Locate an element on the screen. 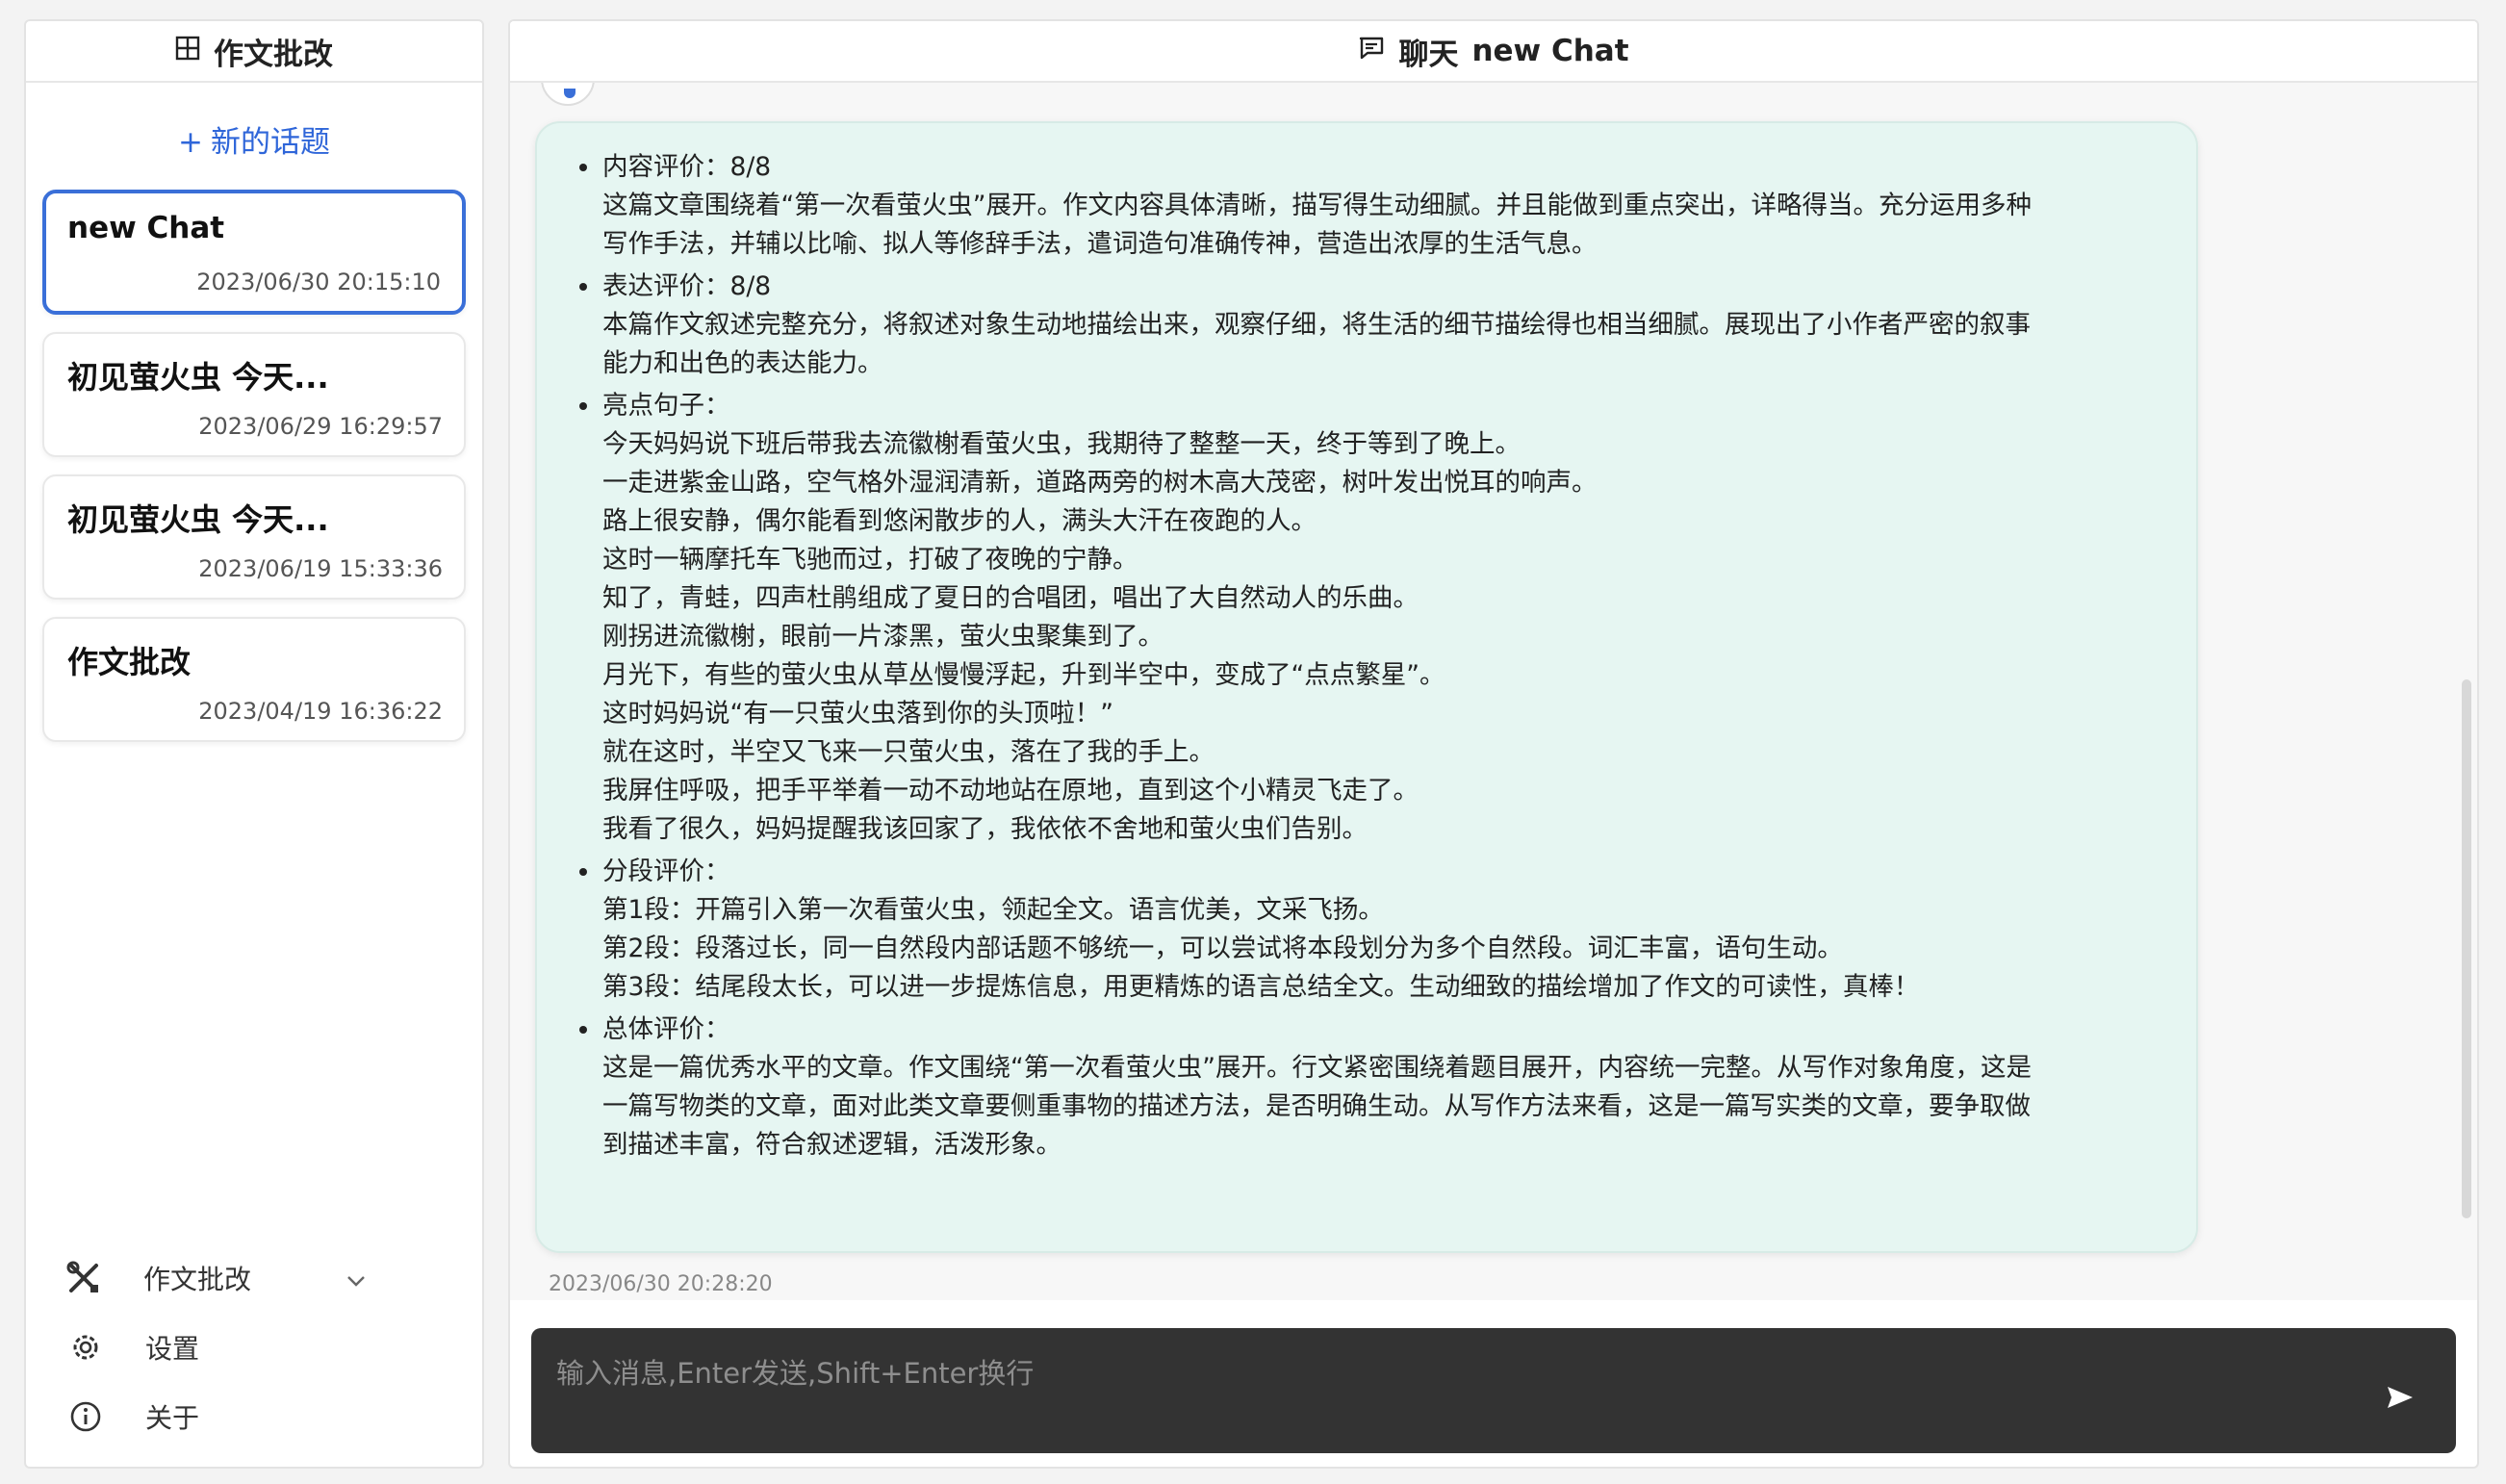 The height and width of the screenshot is (1484, 2506). text-line: 表达评价：8/8 is located at coordinates (687, 286).